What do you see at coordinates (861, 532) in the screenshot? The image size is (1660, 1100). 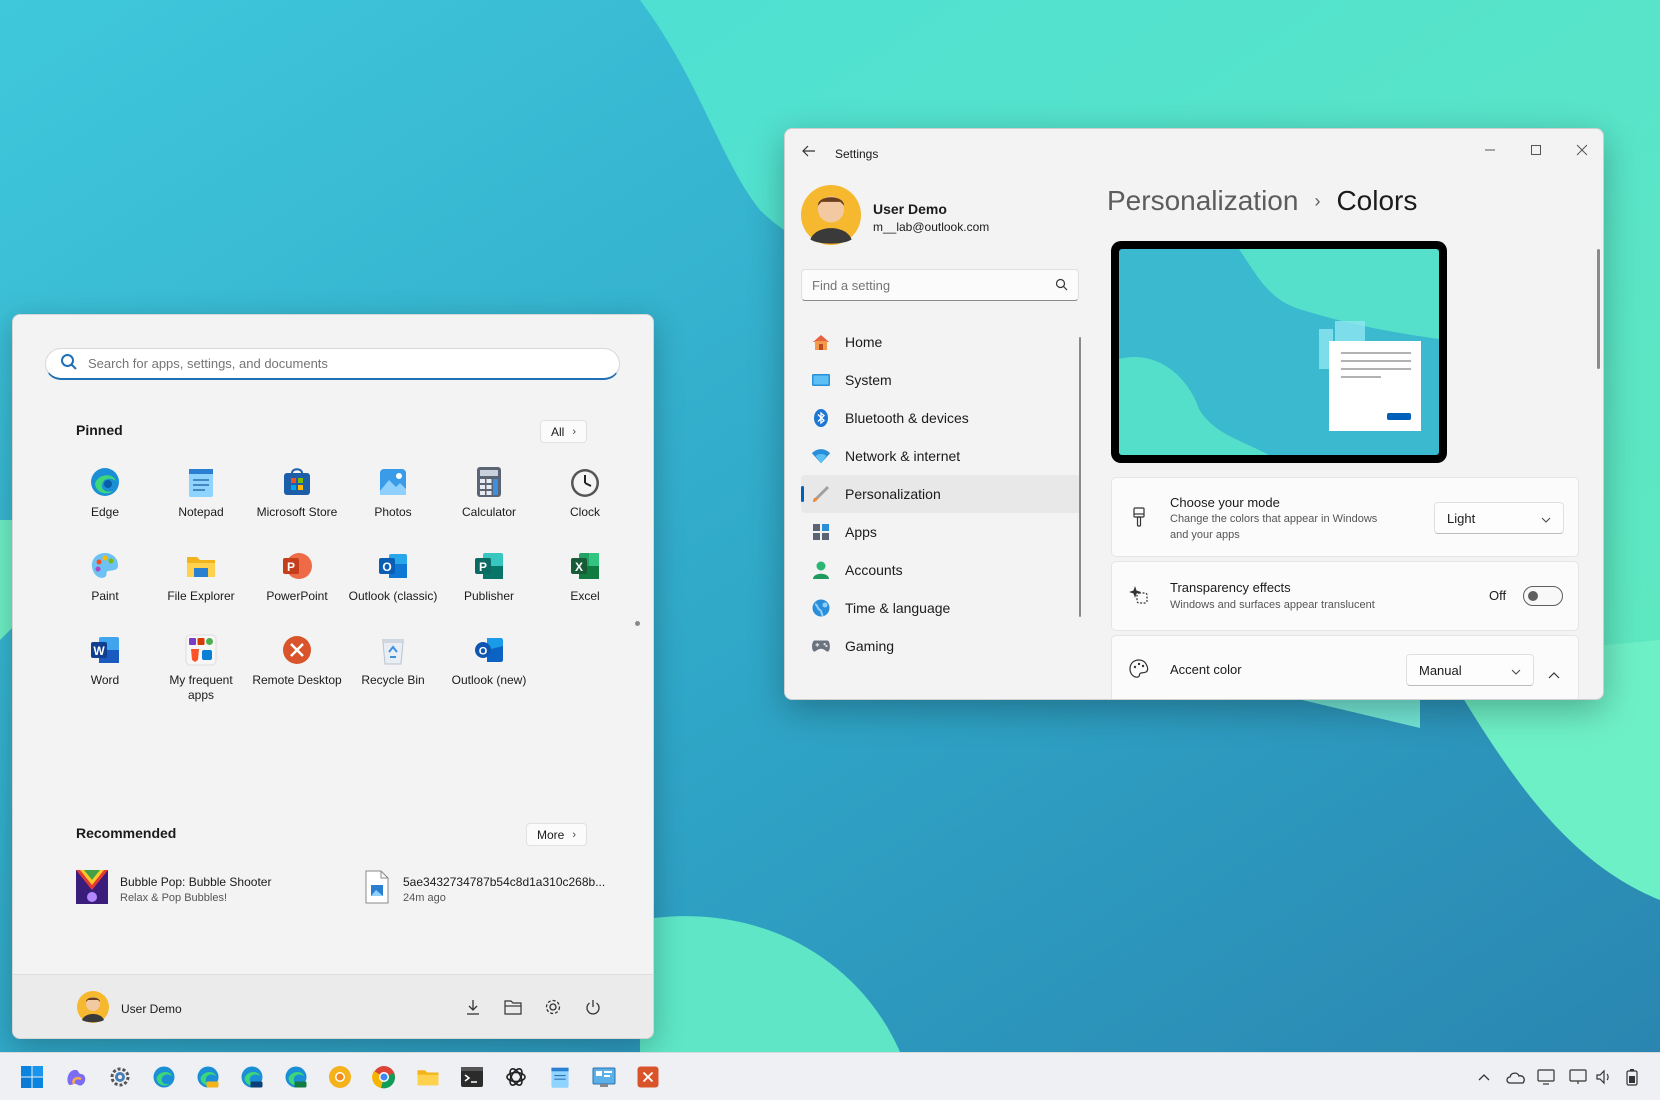 I see `nav-label: Apps` at bounding box center [861, 532].